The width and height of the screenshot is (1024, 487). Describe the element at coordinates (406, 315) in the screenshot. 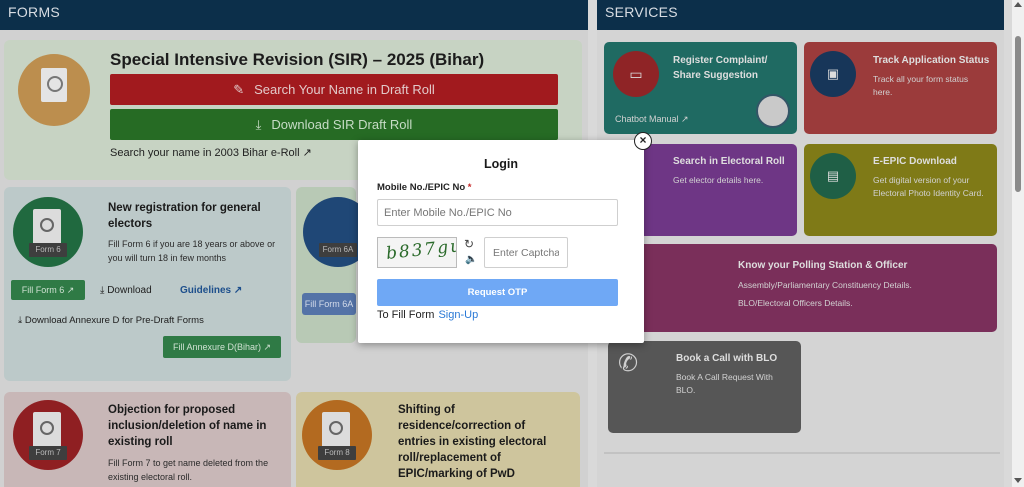

I see `fill-form-text: To Fill Form` at that location.